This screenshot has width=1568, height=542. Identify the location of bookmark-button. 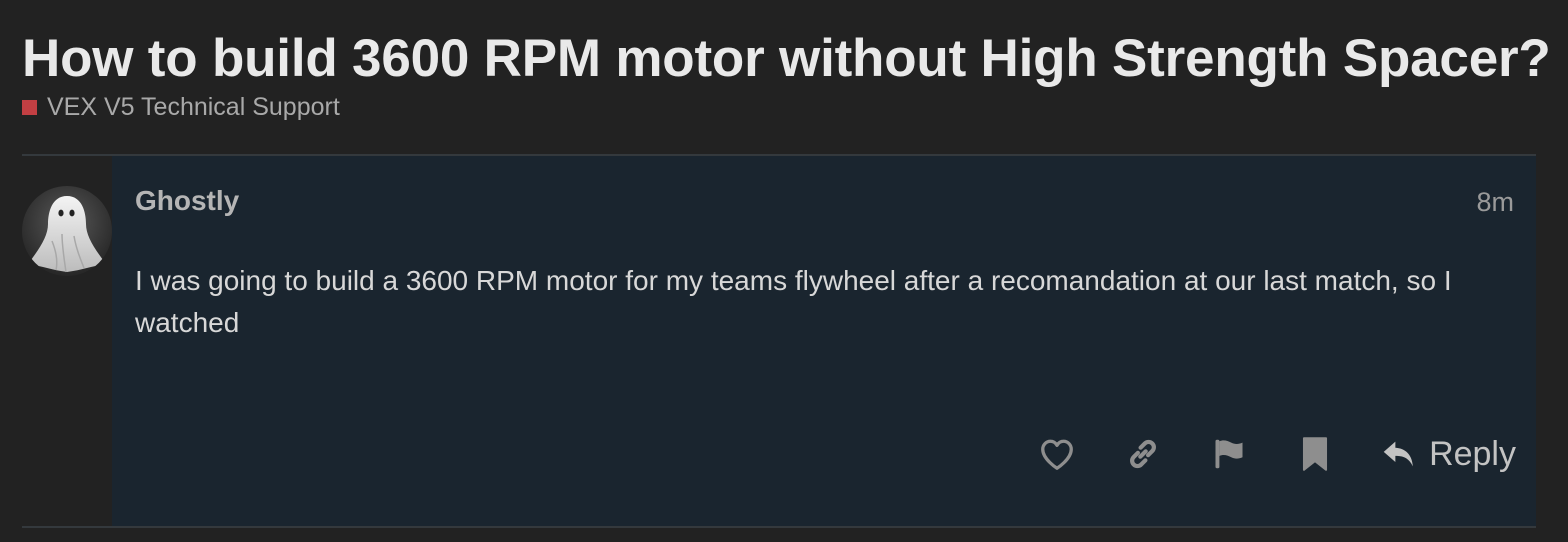
(1315, 454).